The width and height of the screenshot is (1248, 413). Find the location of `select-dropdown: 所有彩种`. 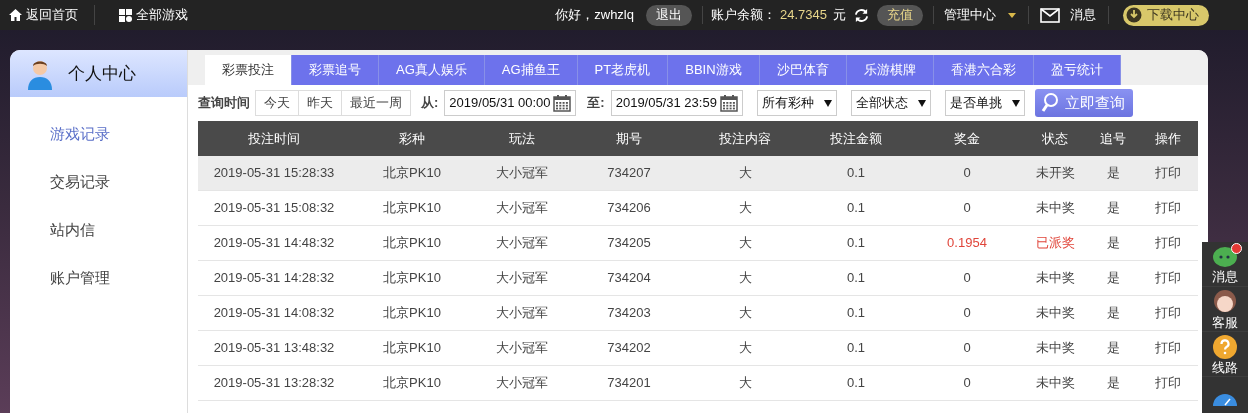

select-dropdown: 所有彩种 is located at coordinates (796, 103).